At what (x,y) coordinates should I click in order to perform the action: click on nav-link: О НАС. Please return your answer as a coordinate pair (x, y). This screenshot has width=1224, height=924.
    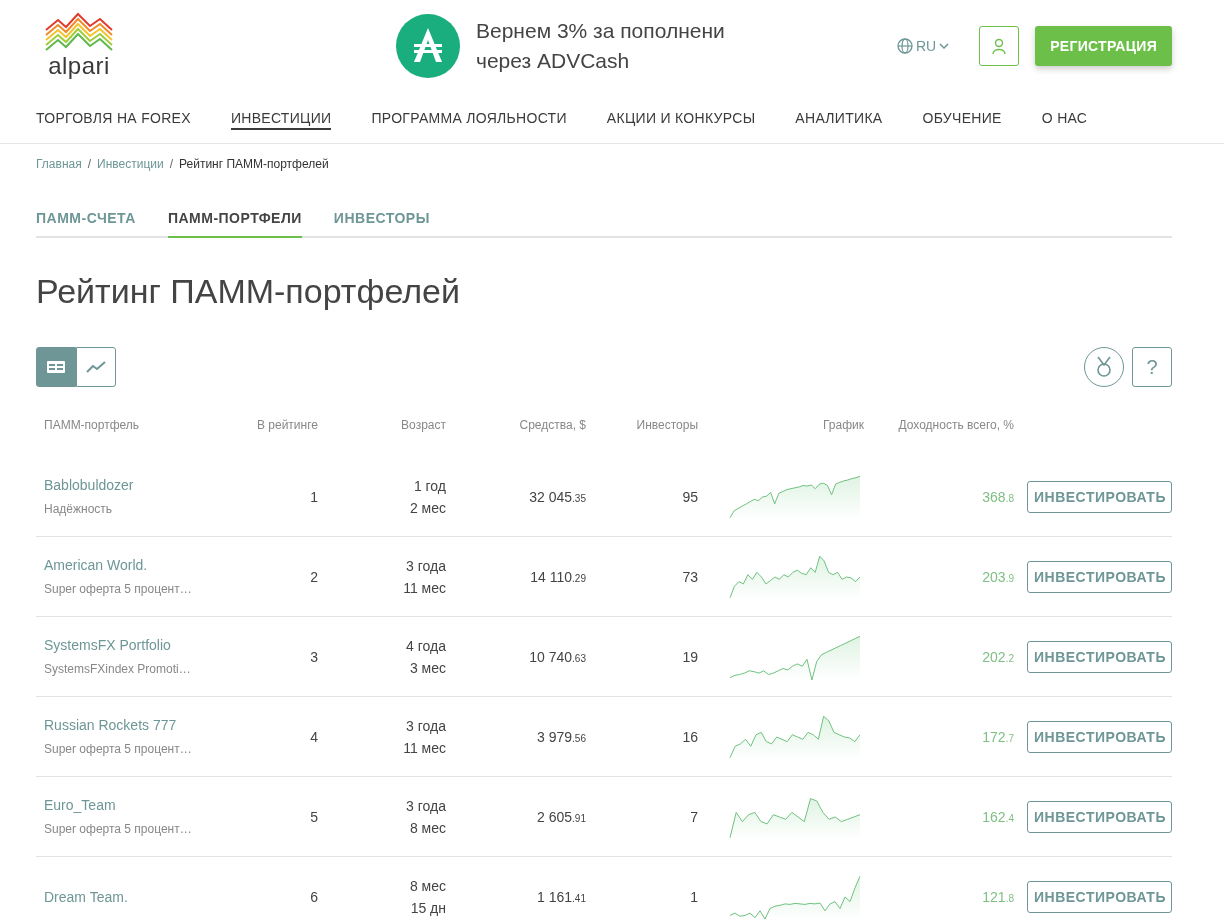
    Looking at the image, I should click on (1064, 119).